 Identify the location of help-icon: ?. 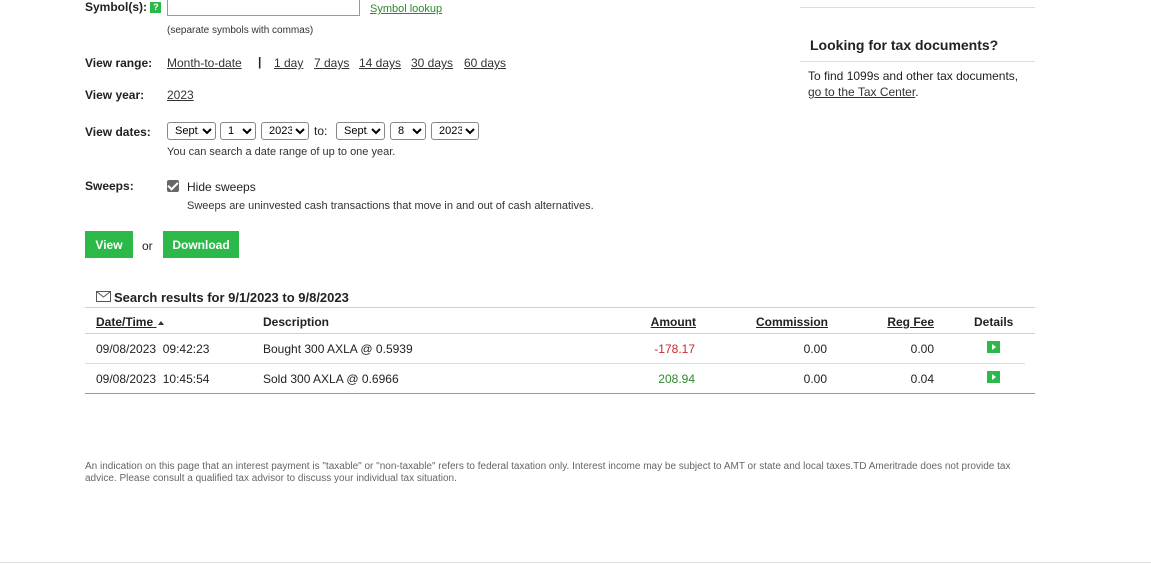
(156, 8).